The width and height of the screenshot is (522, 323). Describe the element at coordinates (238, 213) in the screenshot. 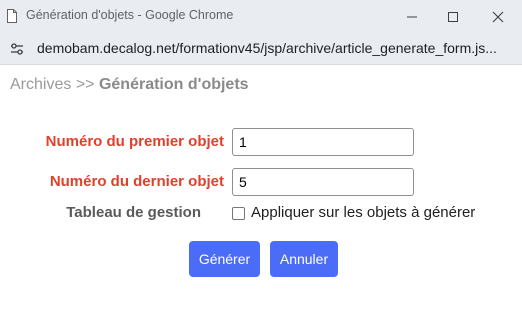

I see `apply-checkbox` at that location.